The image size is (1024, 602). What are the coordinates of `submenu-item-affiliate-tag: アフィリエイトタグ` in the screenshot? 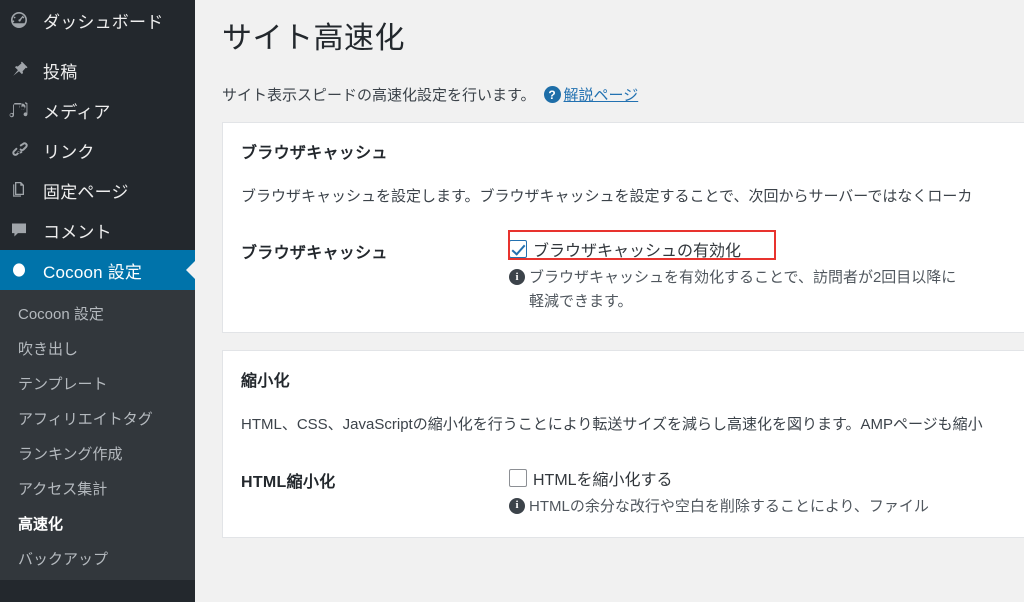 It's located at (97, 418).